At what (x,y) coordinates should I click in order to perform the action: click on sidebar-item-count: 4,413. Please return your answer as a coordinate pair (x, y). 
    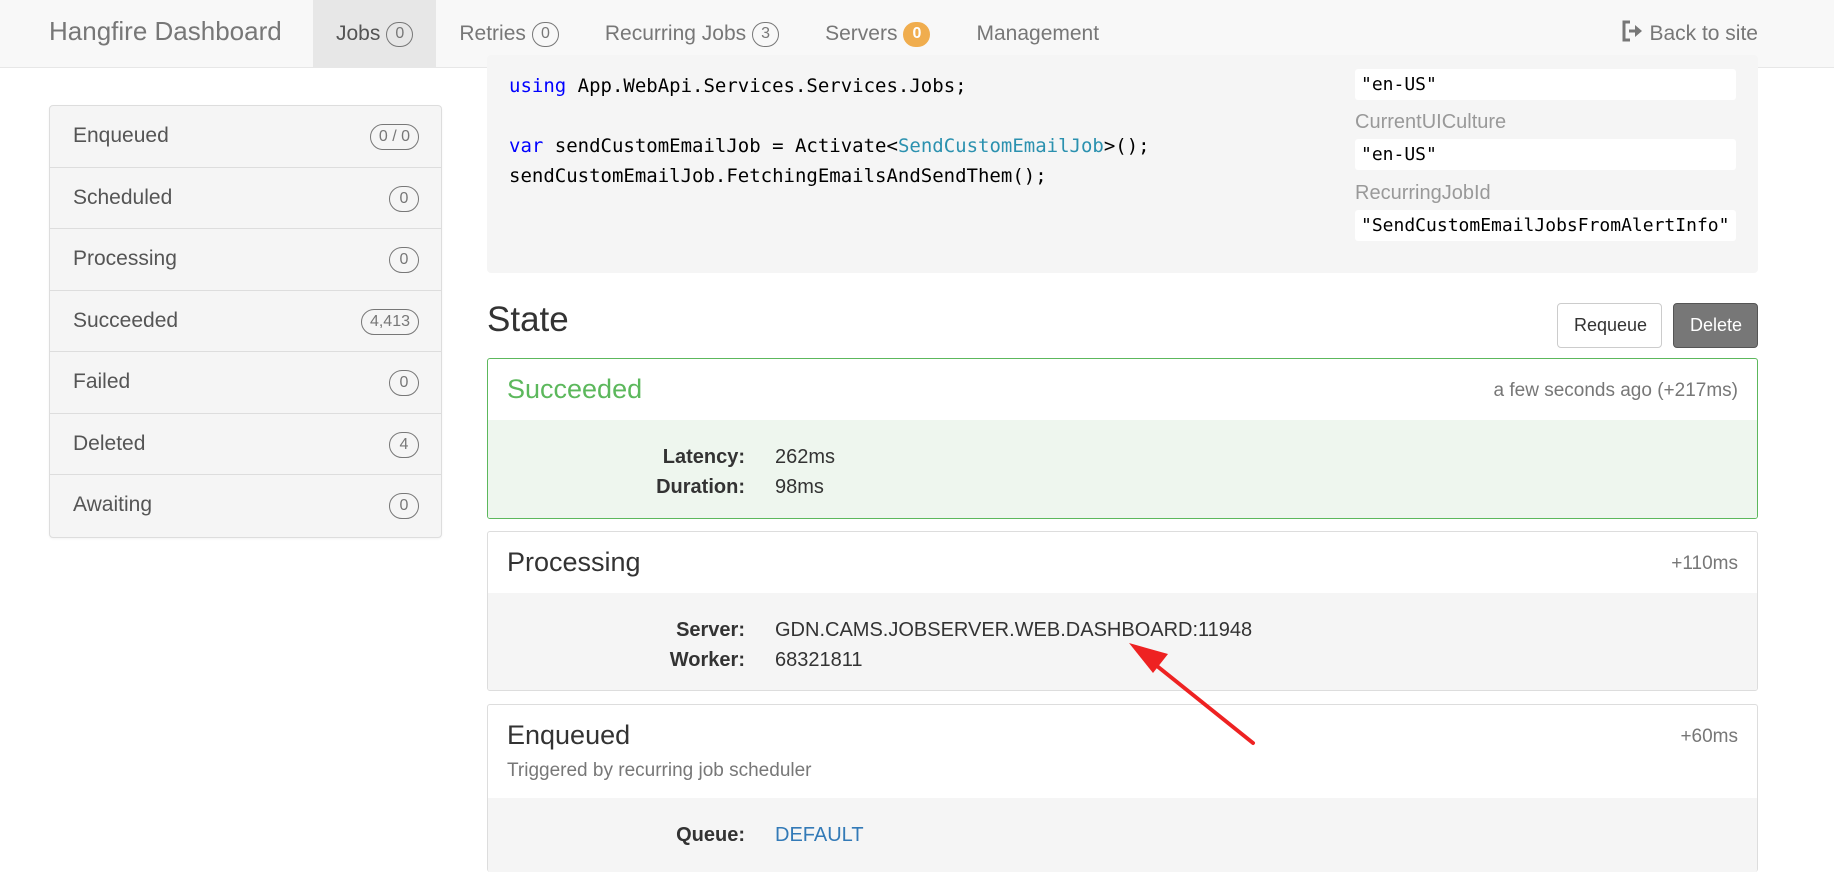
    Looking at the image, I should click on (389, 321).